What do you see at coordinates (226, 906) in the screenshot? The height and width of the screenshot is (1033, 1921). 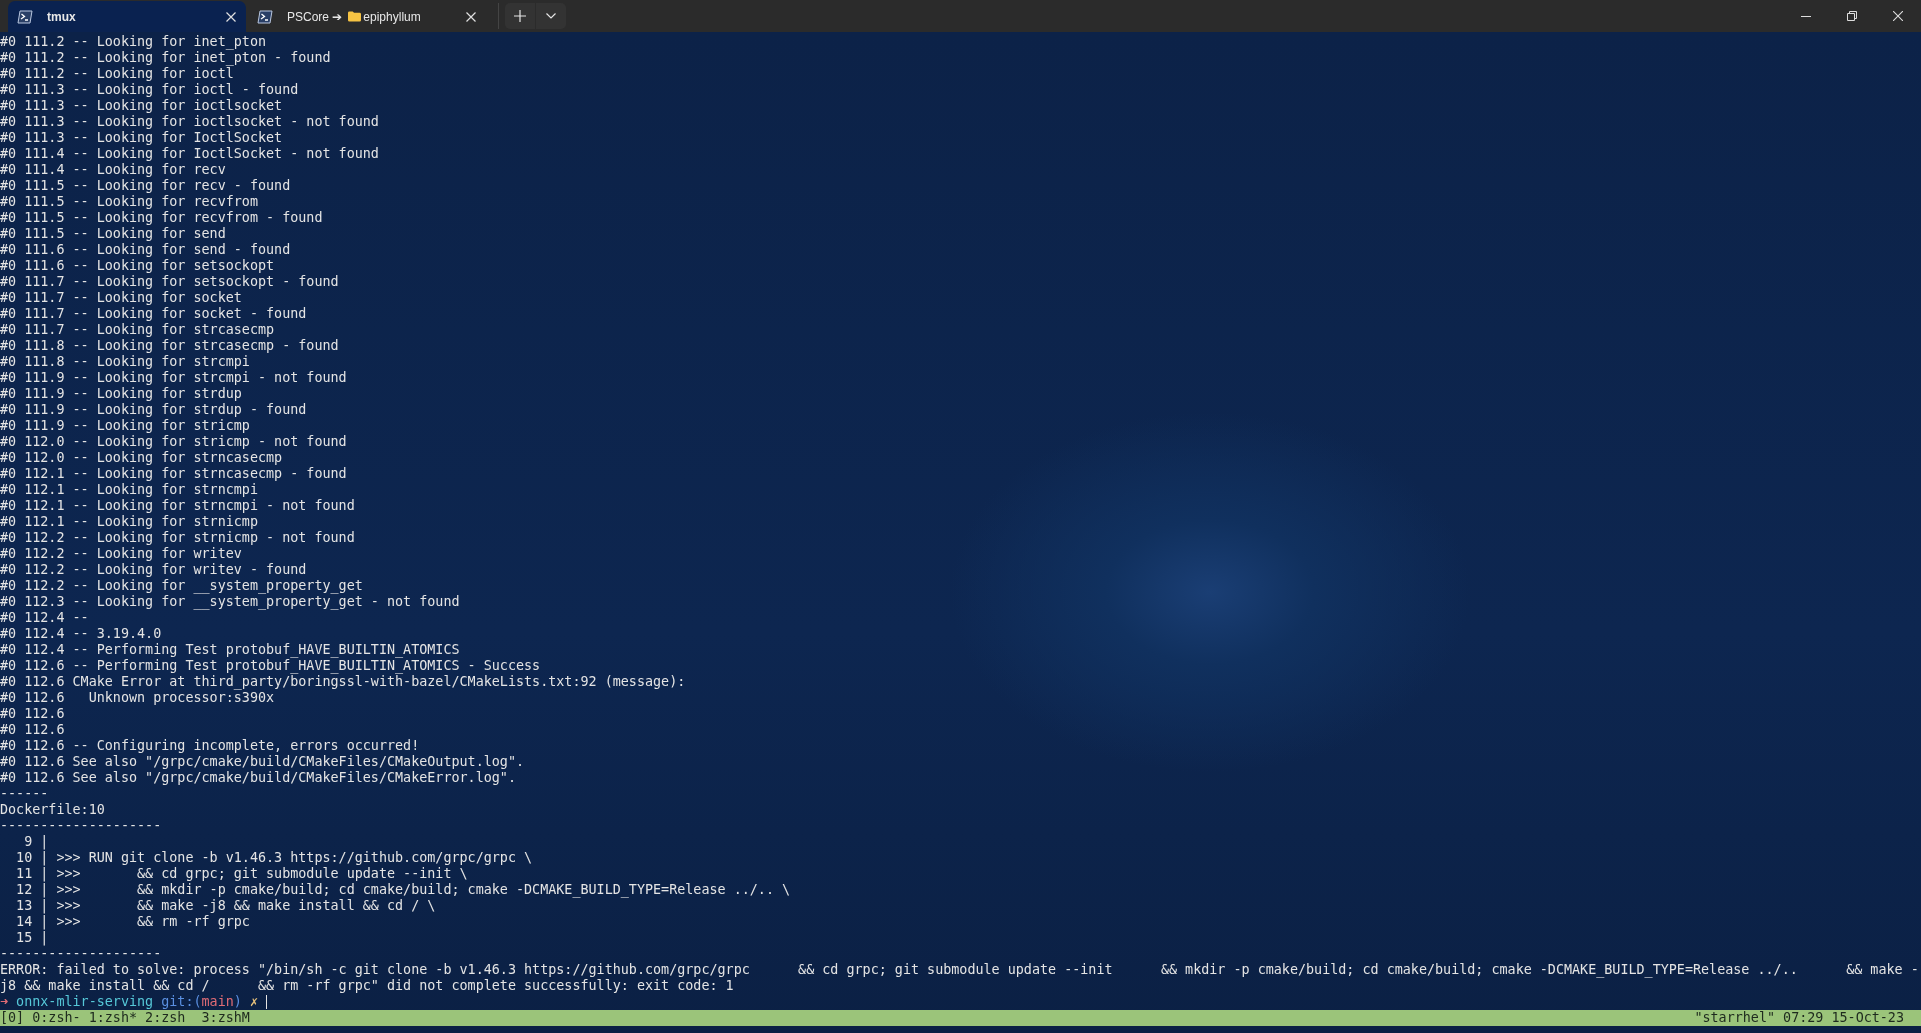 I see `terminal-line: 13 | >>> && make -j8 && make install && cd / \` at bounding box center [226, 906].